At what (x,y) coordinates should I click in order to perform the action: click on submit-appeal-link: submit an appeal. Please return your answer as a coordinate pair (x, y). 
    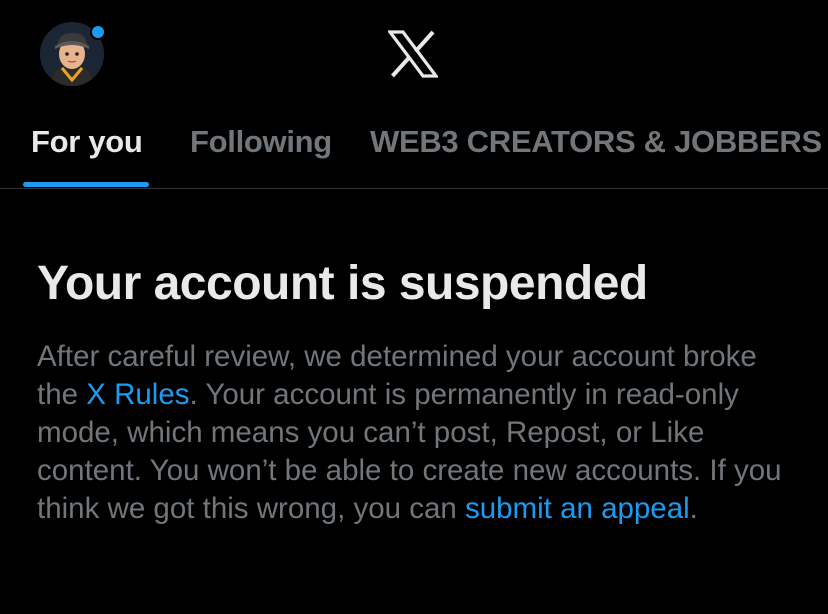
    Looking at the image, I should click on (577, 508).